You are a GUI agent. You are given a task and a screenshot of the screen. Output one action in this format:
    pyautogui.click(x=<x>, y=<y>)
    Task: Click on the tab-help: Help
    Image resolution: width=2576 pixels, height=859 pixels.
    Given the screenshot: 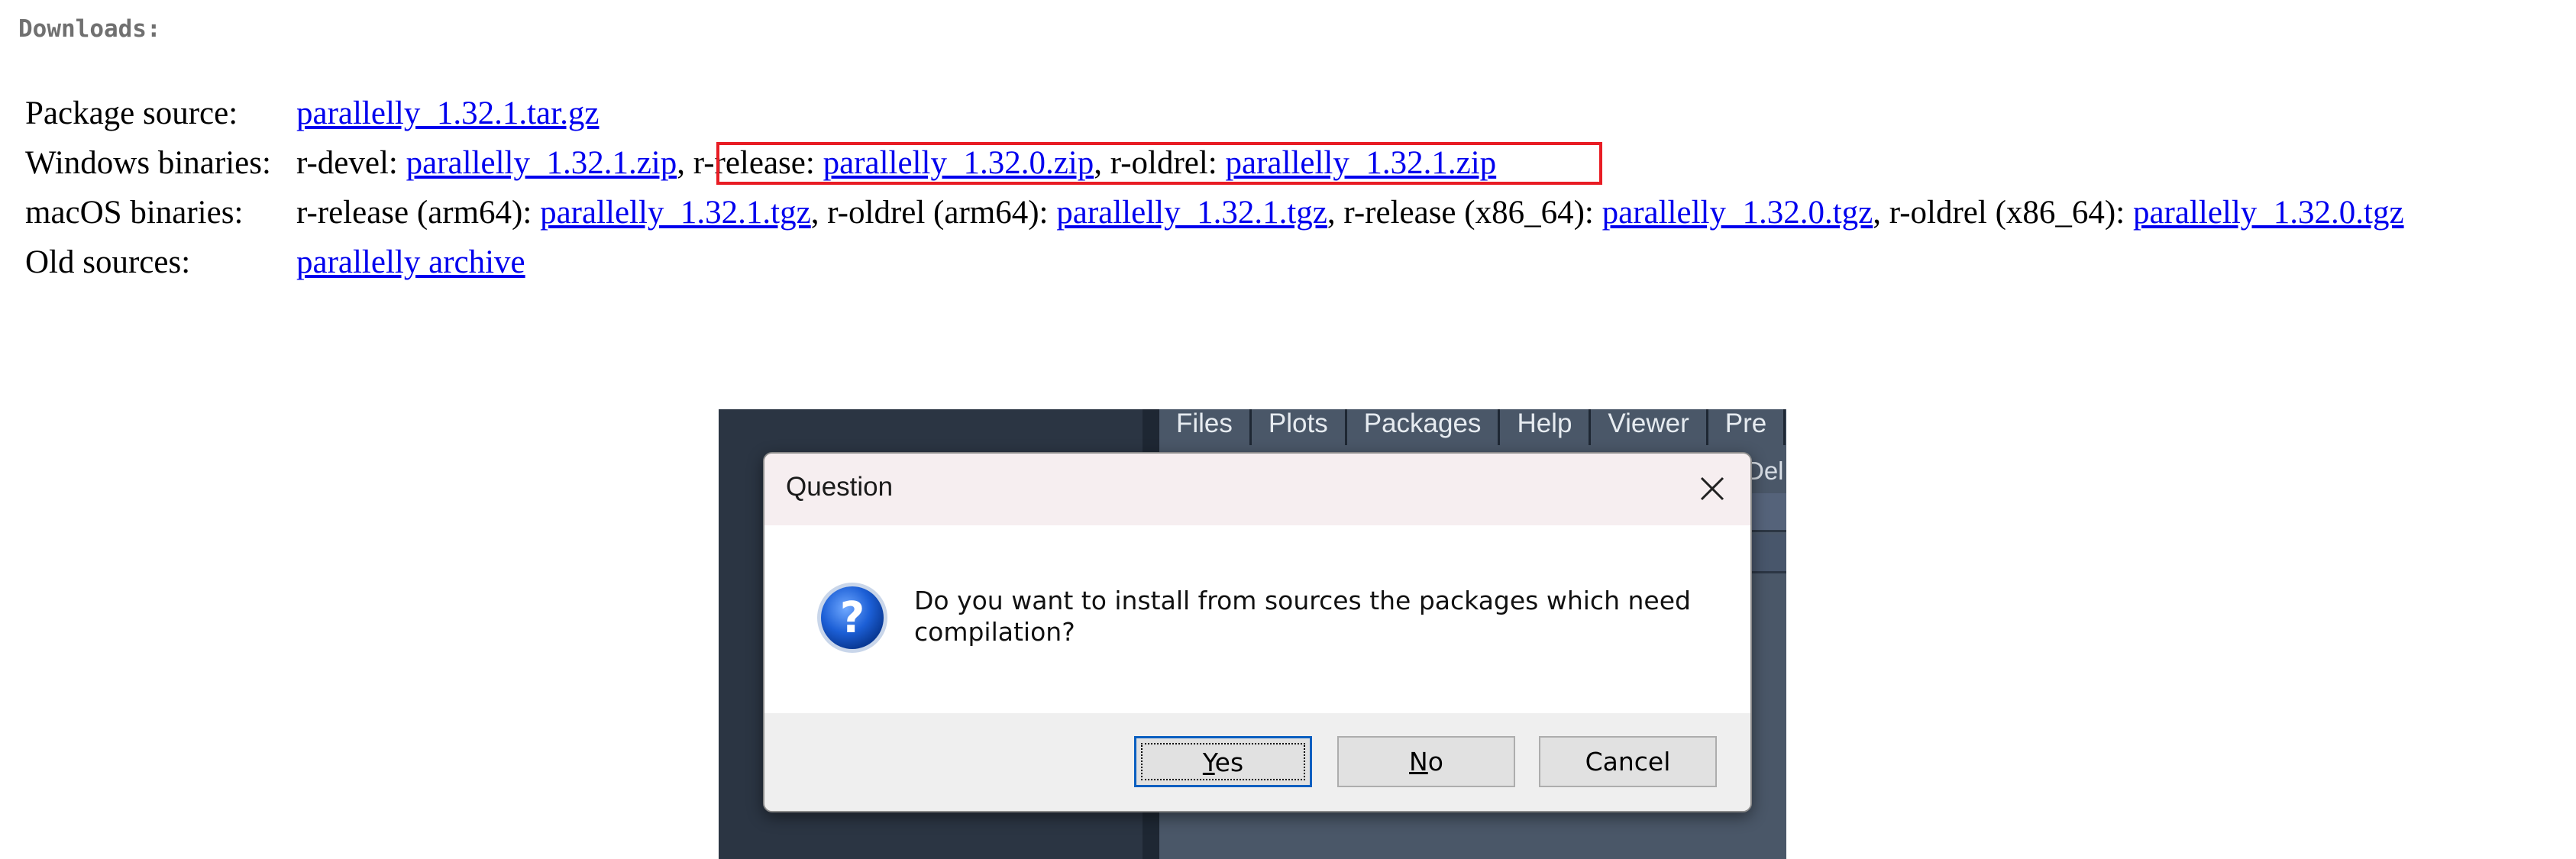 What is the action you would take?
    pyautogui.click(x=1546, y=427)
    